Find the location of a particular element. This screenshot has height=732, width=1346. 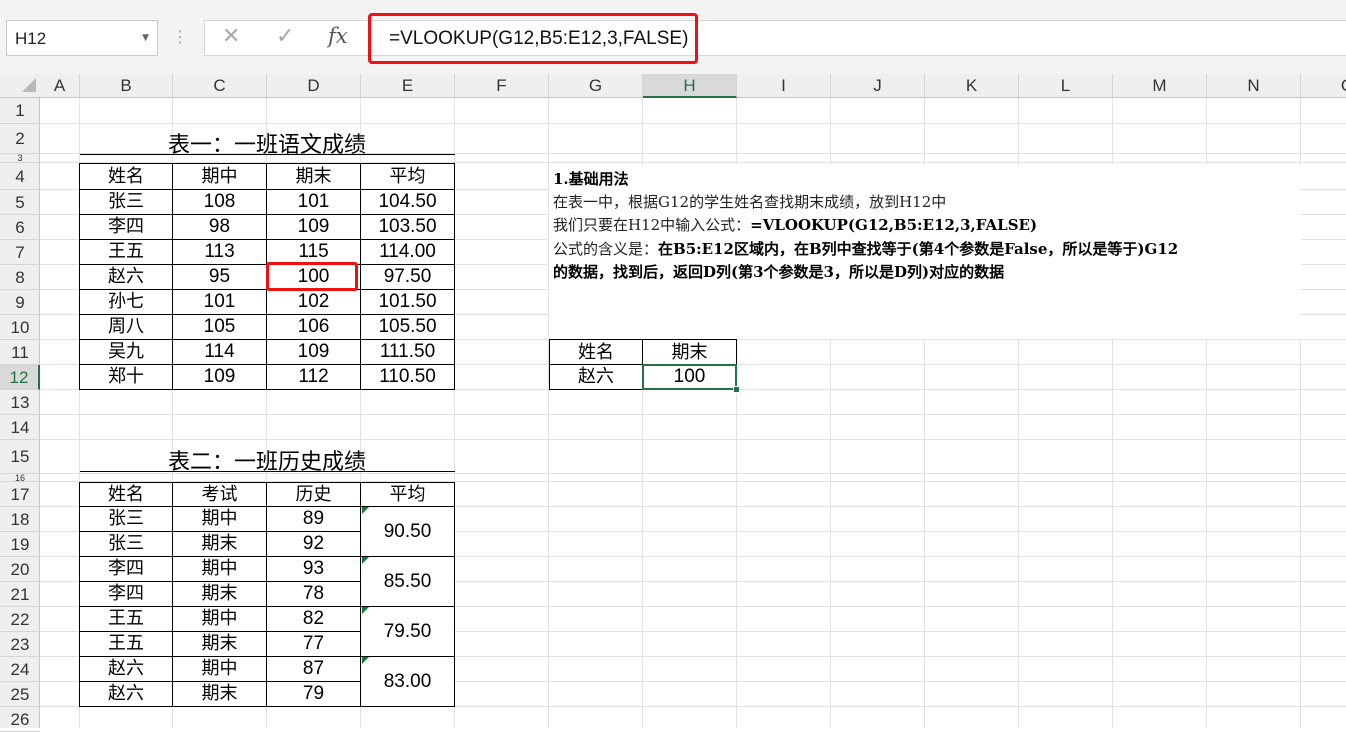

table2-average-merged-cell: 90.50 is located at coordinates (408, 532).